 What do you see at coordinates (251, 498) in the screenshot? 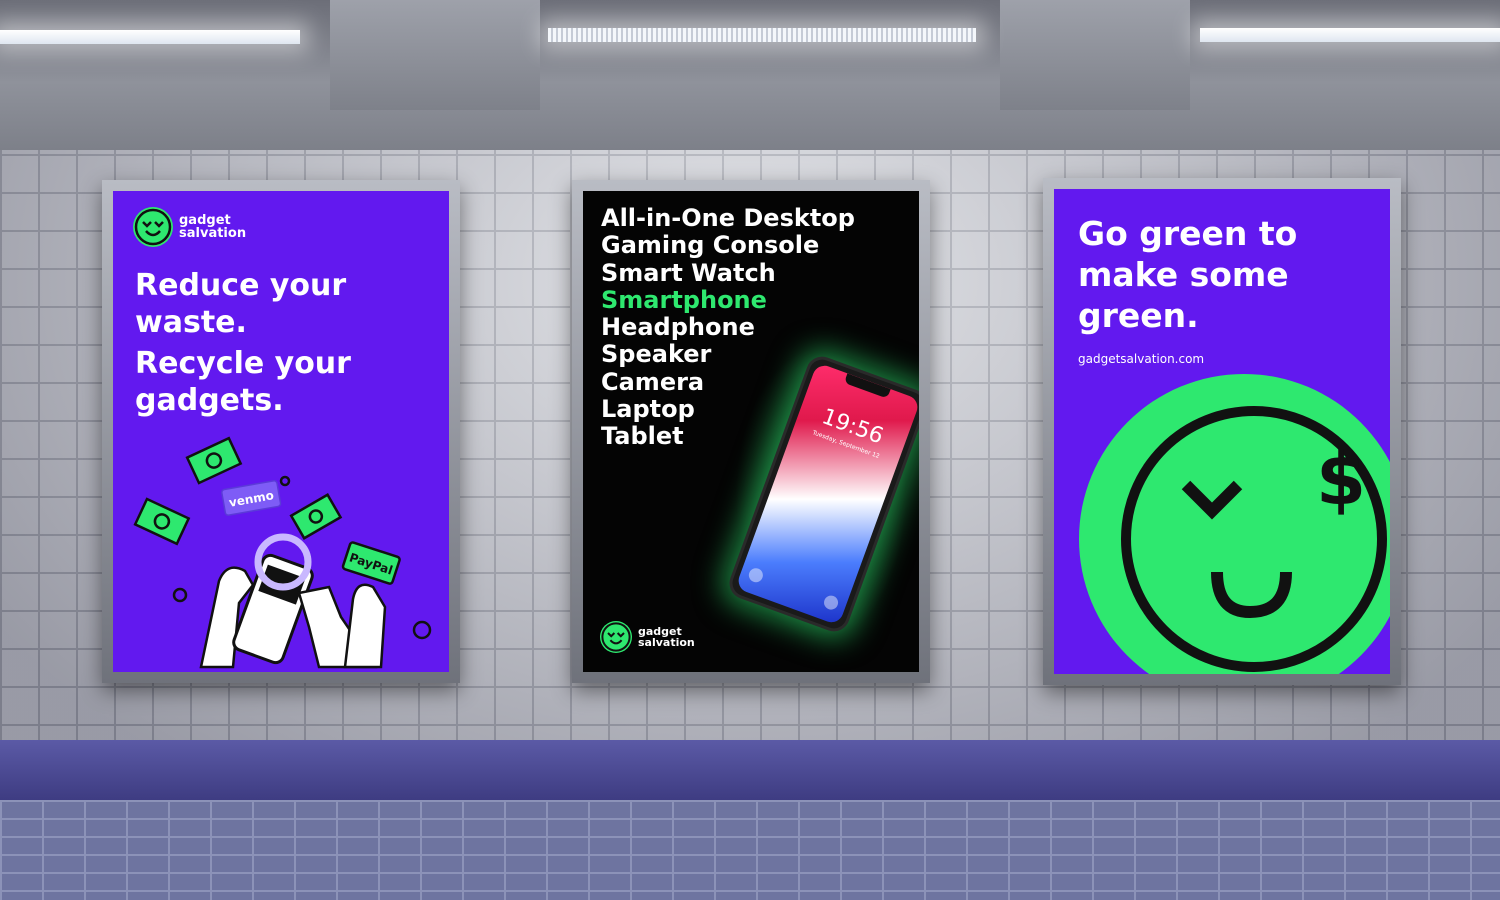
I see `venmo-card-icon: venmo` at bounding box center [251, 498].